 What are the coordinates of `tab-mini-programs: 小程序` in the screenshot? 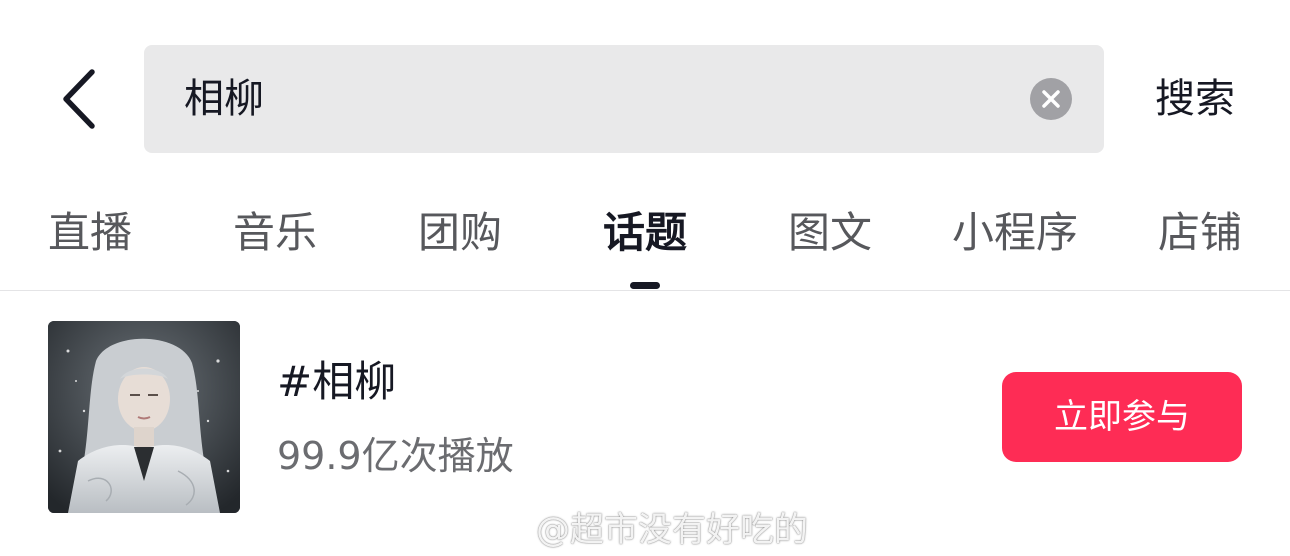 It's located at (1015, 235).